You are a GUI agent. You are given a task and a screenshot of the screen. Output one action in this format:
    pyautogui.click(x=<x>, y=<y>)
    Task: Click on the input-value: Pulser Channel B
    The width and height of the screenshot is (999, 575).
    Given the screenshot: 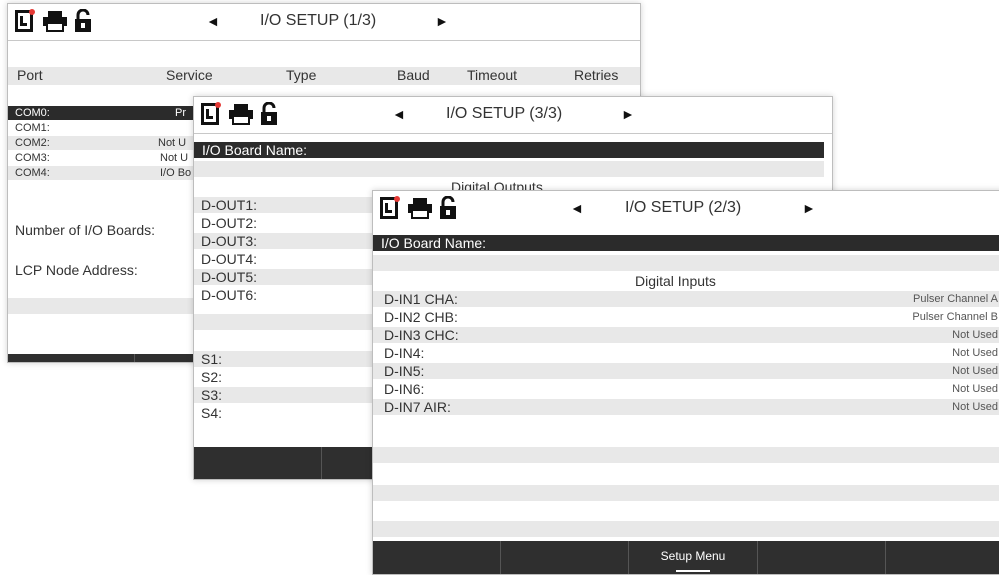 What is the action you would take?
    pyautogui.click(x=955, y=317)
    